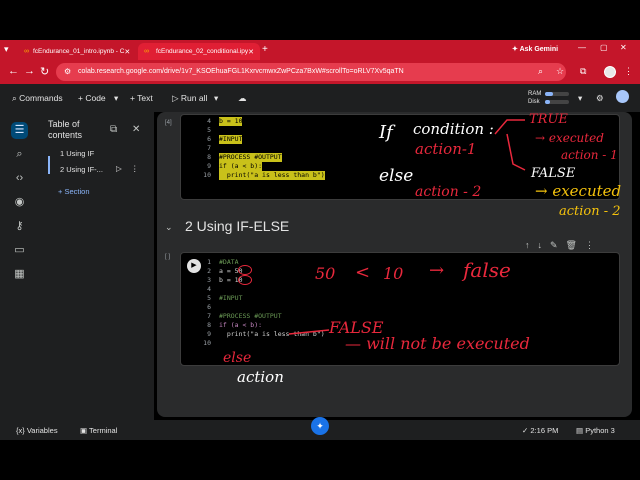 The height and width of the screenshot is (480, 640). What do you see at coordinates (600, 430) in the screenshot?
I see `runtime-label: Python 3` at bounding box center [600, 430].